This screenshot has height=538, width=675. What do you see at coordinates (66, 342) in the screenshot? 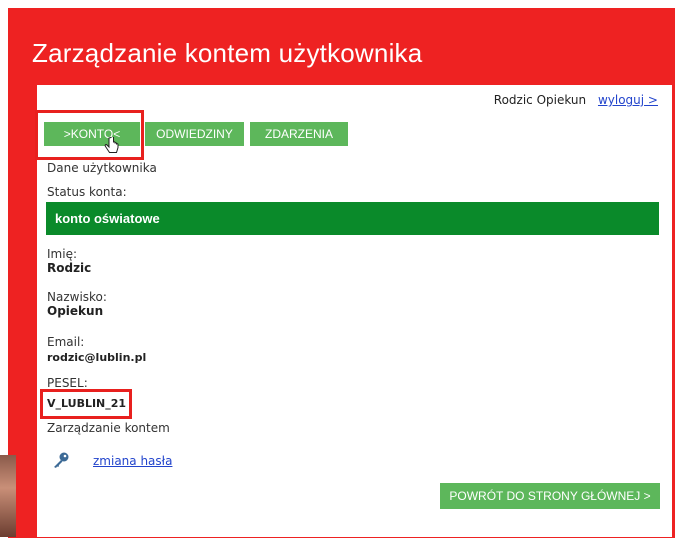
I see `email-label: Email:` at bounding box center [66, 342].